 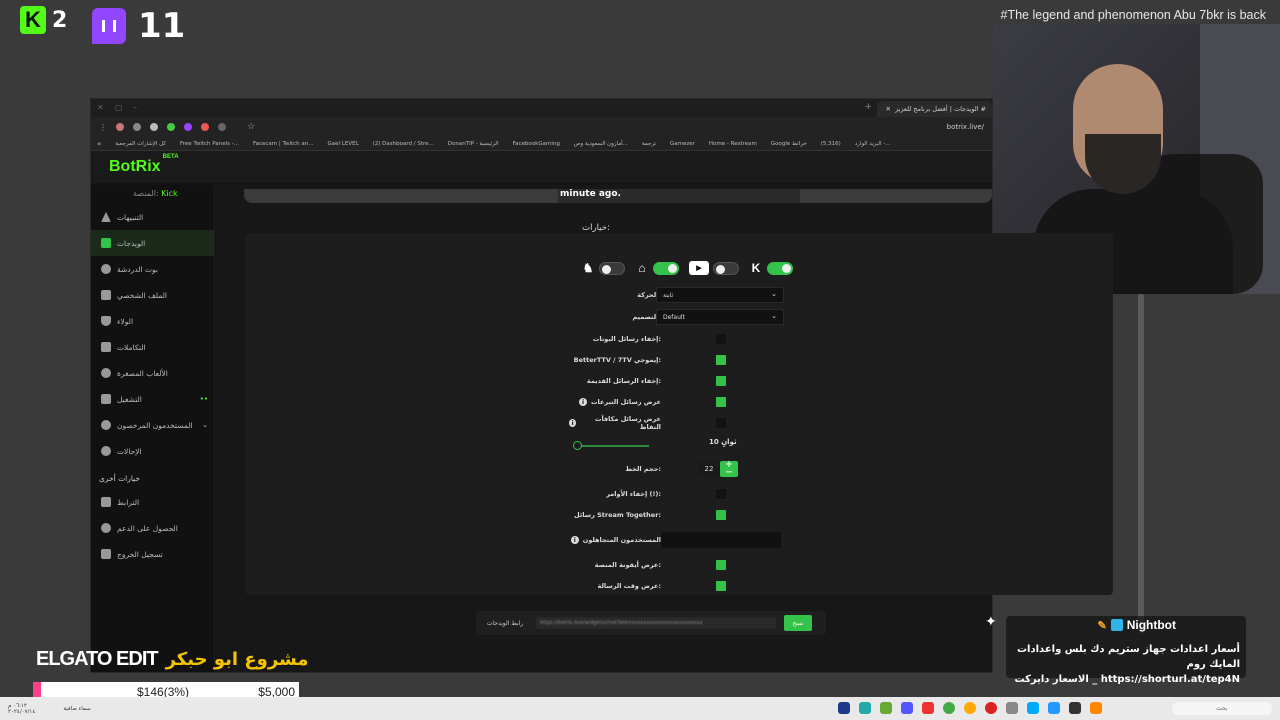 What do you see at coordinates (152, 425) in the screenshot?
I see `sidebar-item-licensed-users: المستخدمون المرخصون ⌄` at bounding box center [152, 425].